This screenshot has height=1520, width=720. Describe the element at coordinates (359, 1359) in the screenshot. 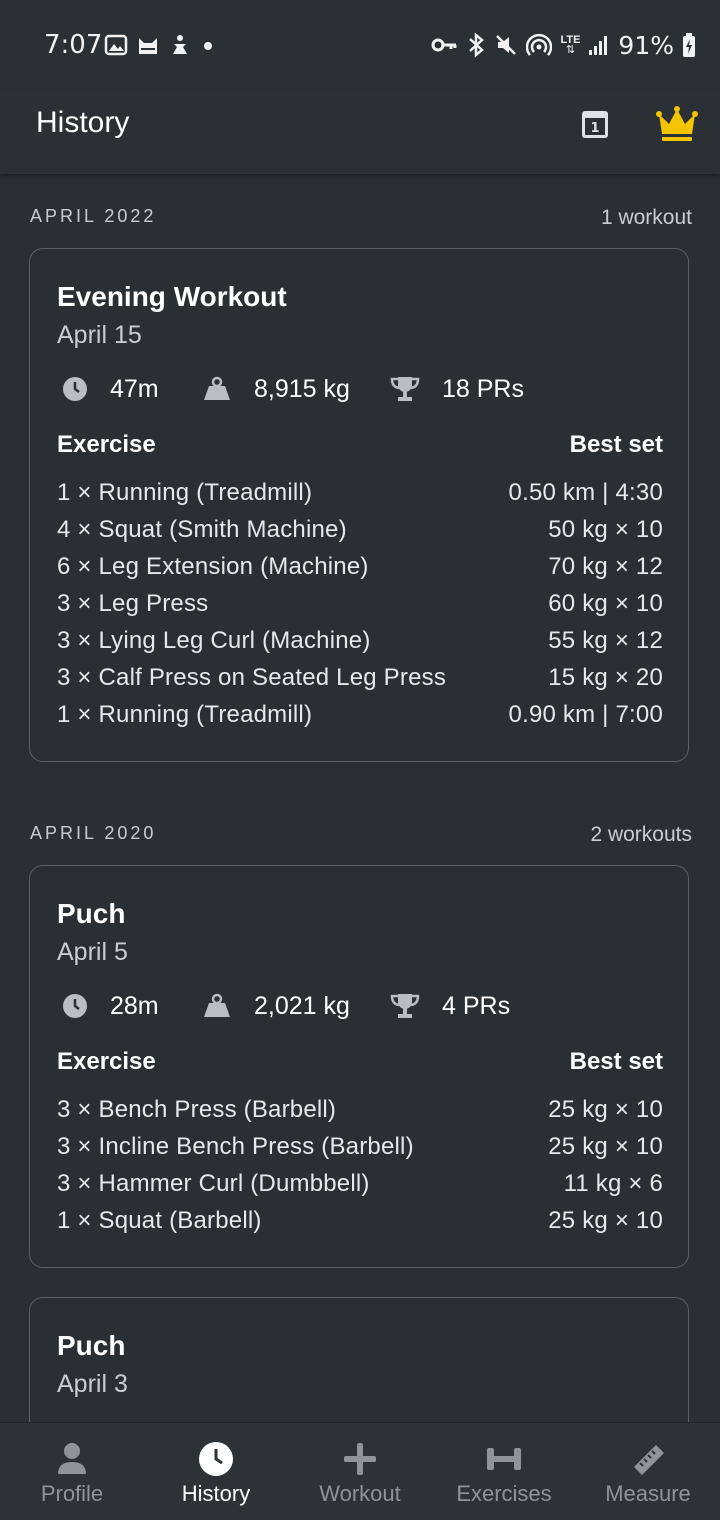

I see `workout-card: Puch April 3` at that location.